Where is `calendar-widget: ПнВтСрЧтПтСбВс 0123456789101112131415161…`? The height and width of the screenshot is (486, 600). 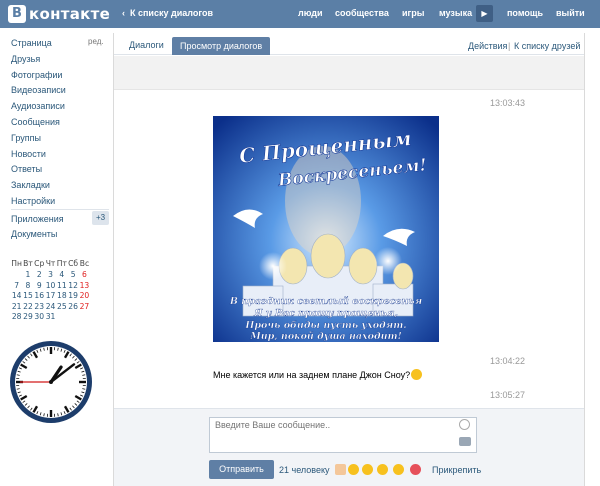 calendar-widget: ПнВтСрЧтПтСбВс 0123456789101112131415161… is located at coordinates (51, 291).